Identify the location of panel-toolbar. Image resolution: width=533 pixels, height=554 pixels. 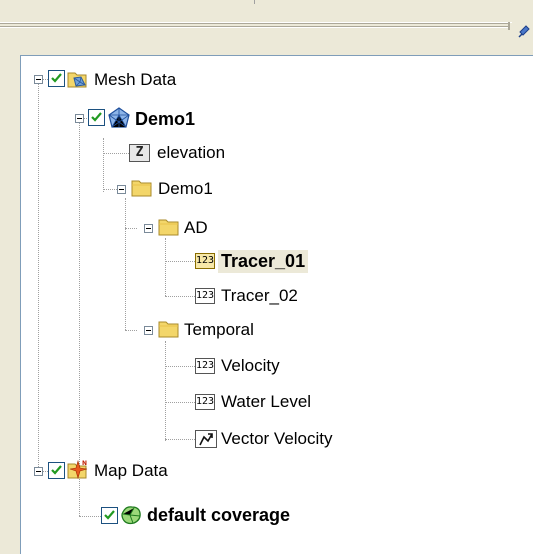
(266, 26).